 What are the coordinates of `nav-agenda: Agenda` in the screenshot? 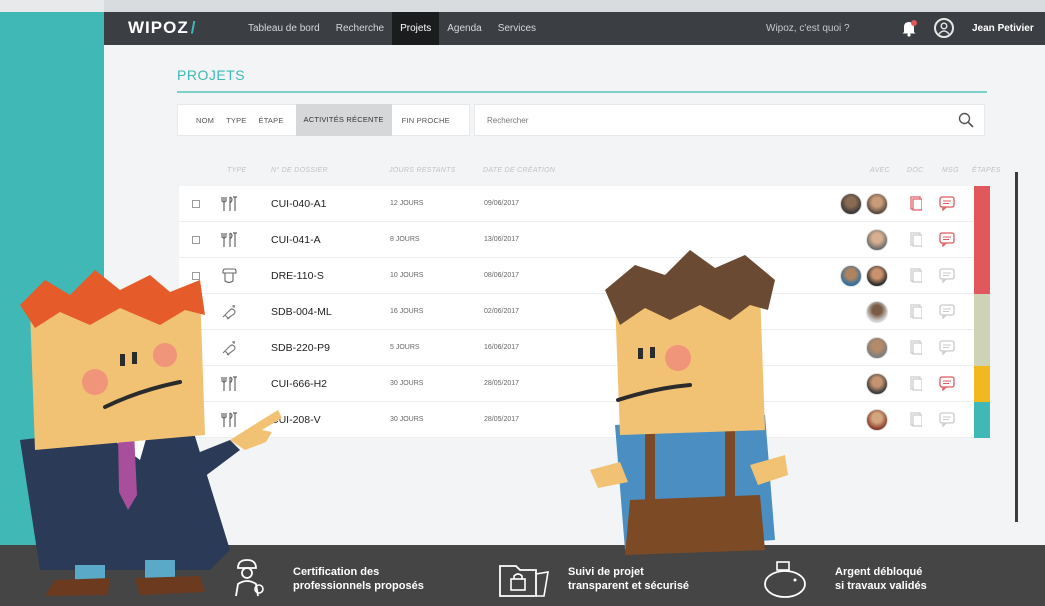 It's located at (464, 28).